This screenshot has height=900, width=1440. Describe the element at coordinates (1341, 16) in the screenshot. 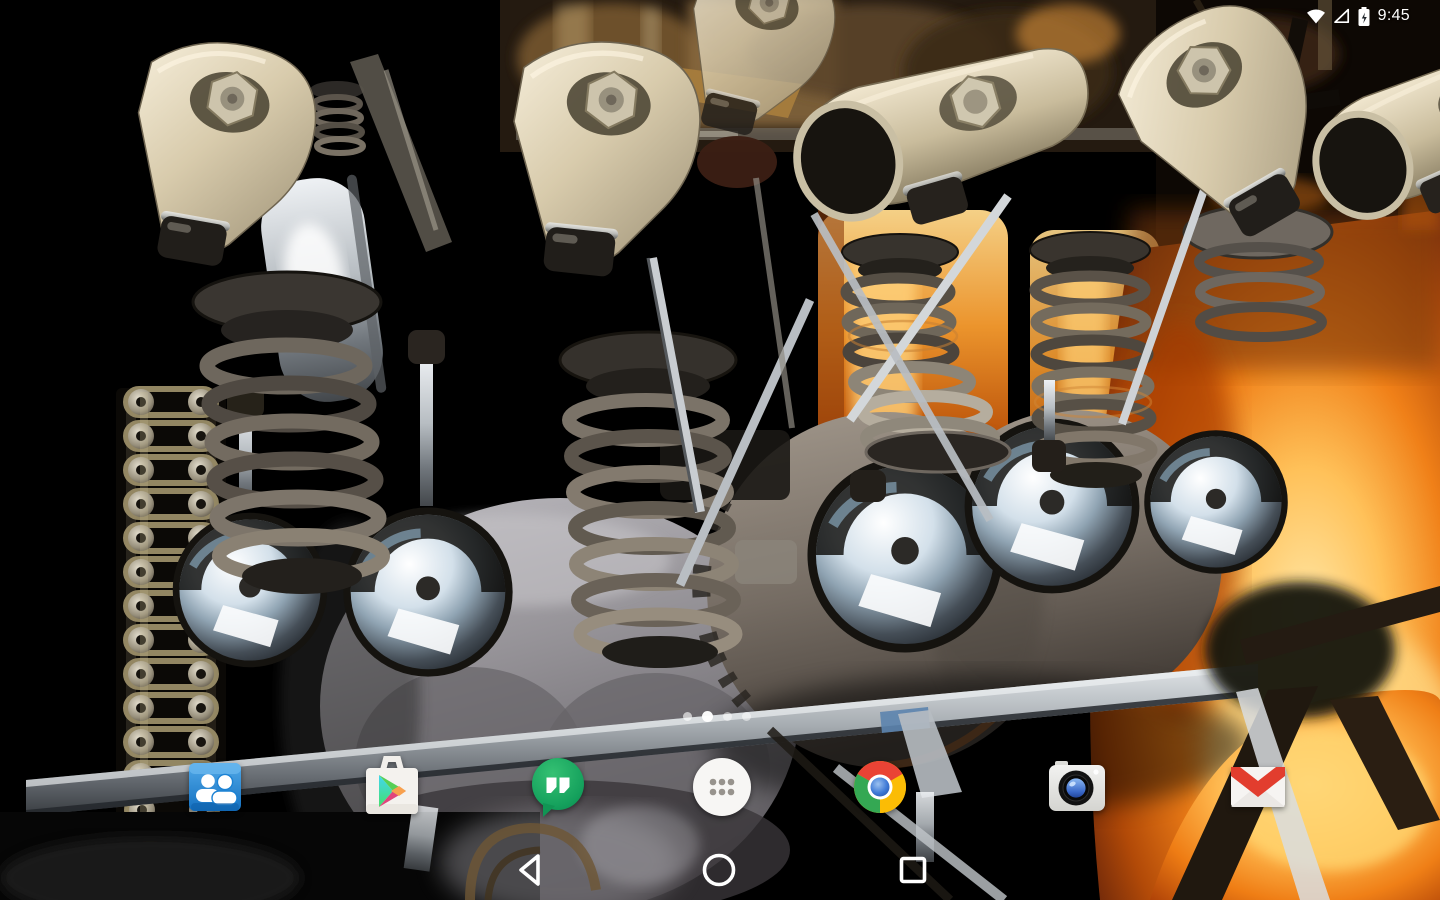

I see `cell-signal-empty-icon` at that location.